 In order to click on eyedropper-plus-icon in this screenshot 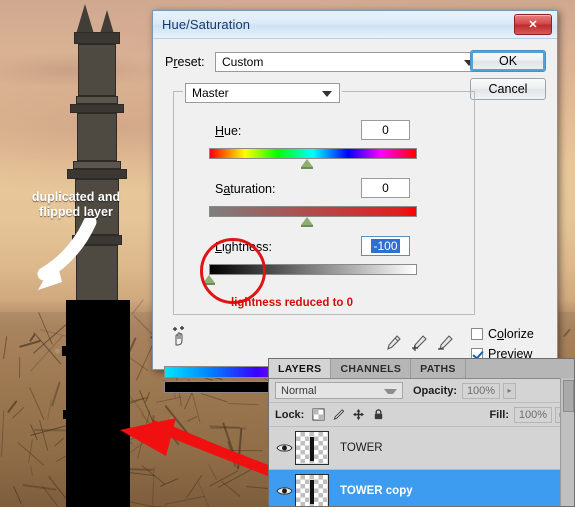, I will do `click(419, 343)`.